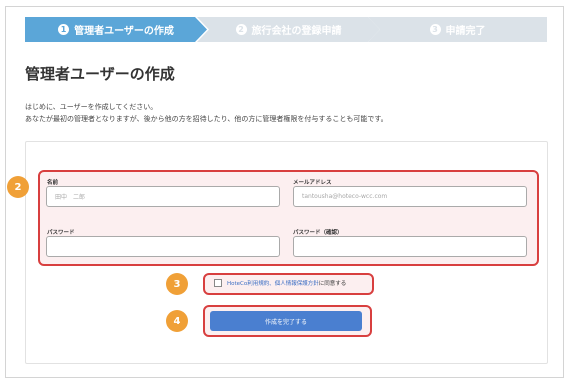 This screenshot has width=571, height=386. Describe the element at coordinates (410, 246) in the screenshot. I see `password-confirm-input` at that location.